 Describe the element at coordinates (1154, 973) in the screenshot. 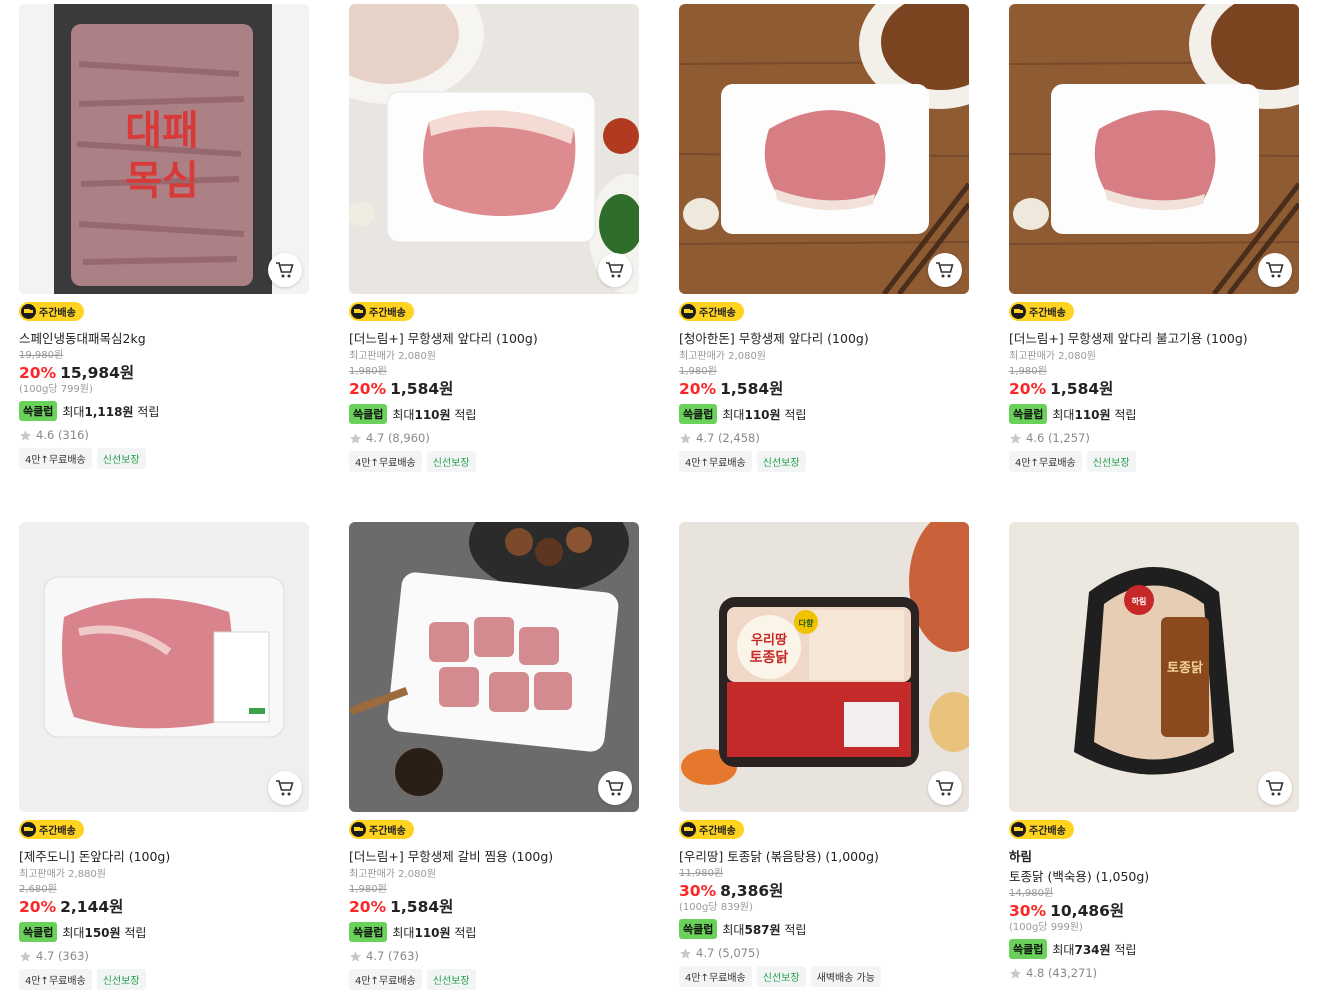

I see `rating: 4.8 (43,271)` at that location.